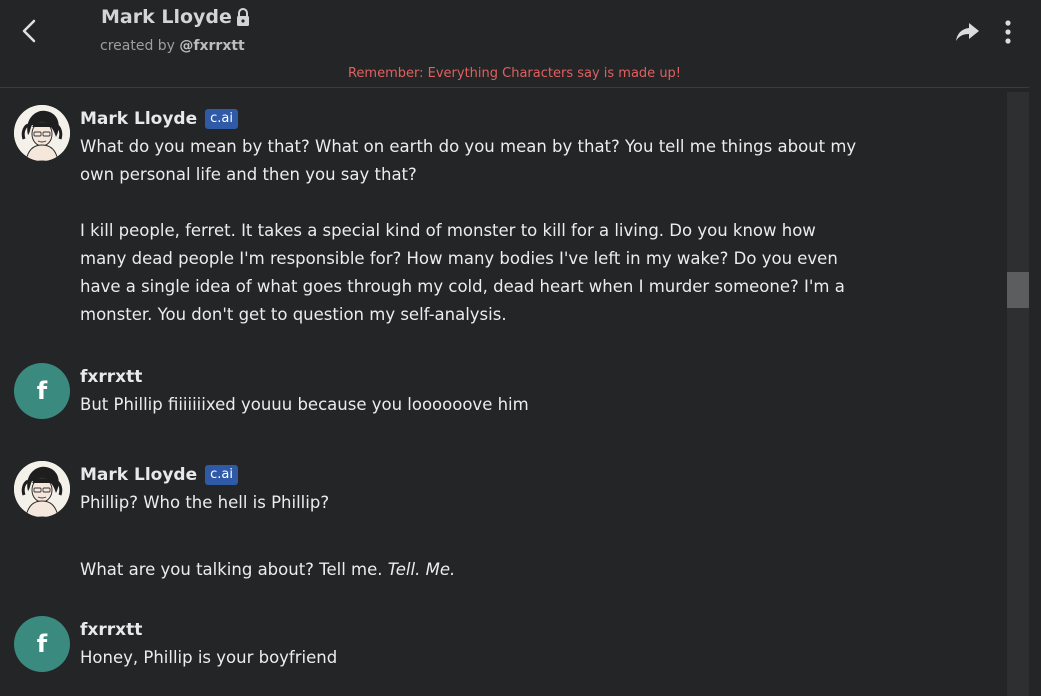 This screenshot has width=1041, height=696. I want to click on message-body: fxrrxtt Honey, Phillip is your boyfriend, so click(470, 644).